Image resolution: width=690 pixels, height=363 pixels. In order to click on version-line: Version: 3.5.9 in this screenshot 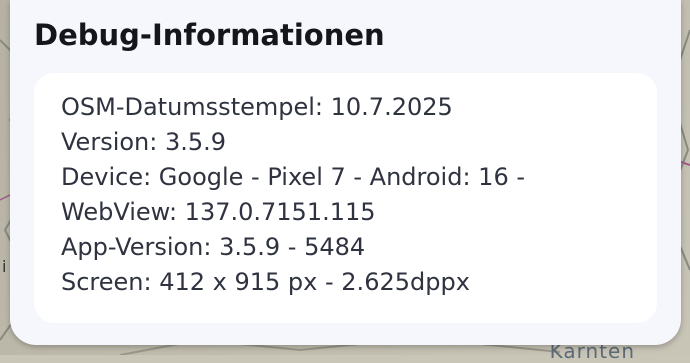, I will do `click(144, 142)`.